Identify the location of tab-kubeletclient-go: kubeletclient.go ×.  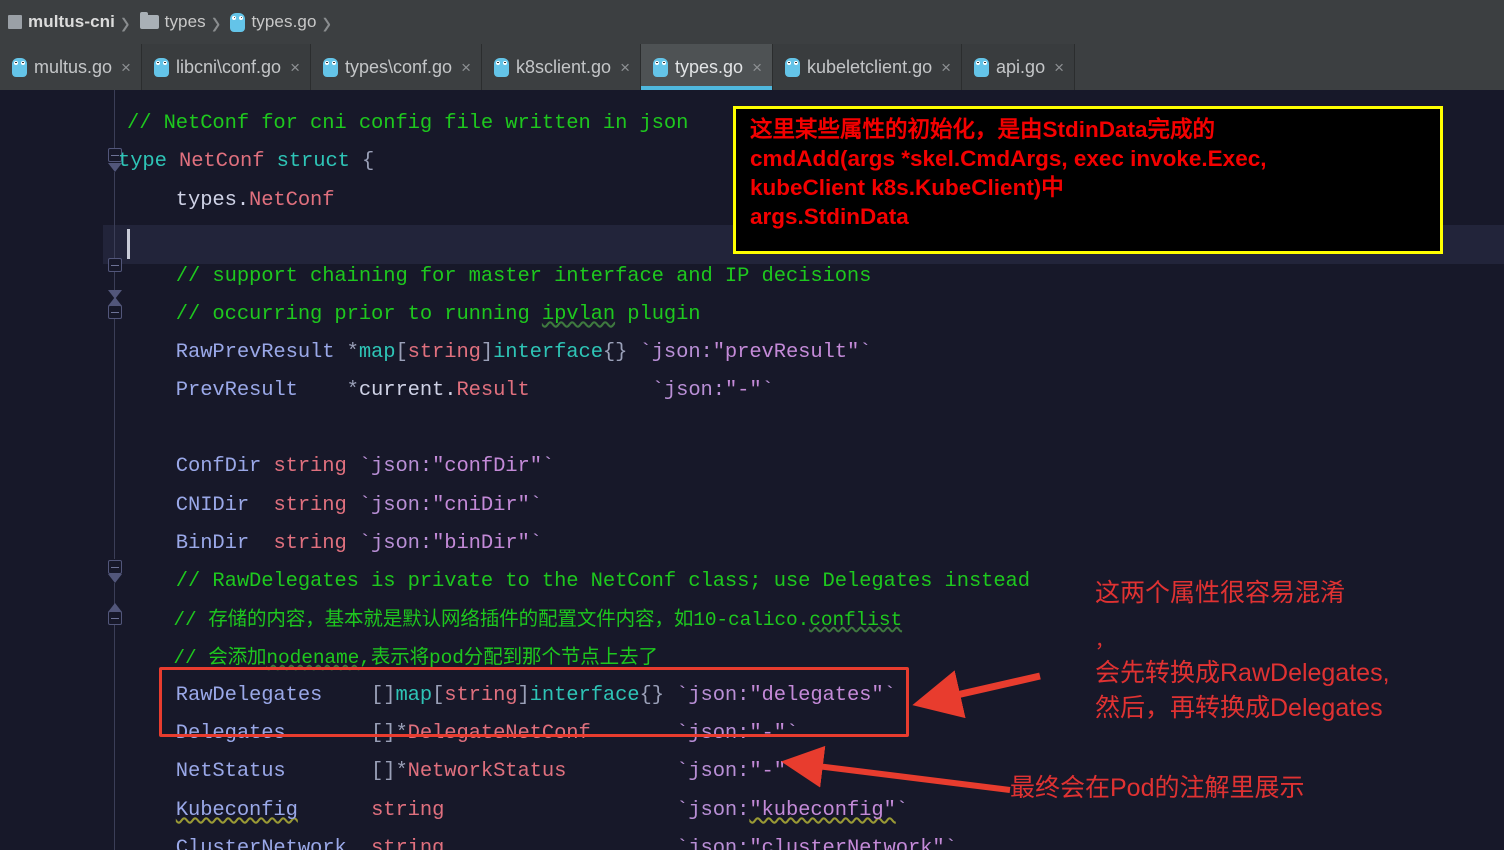
(868, 67).